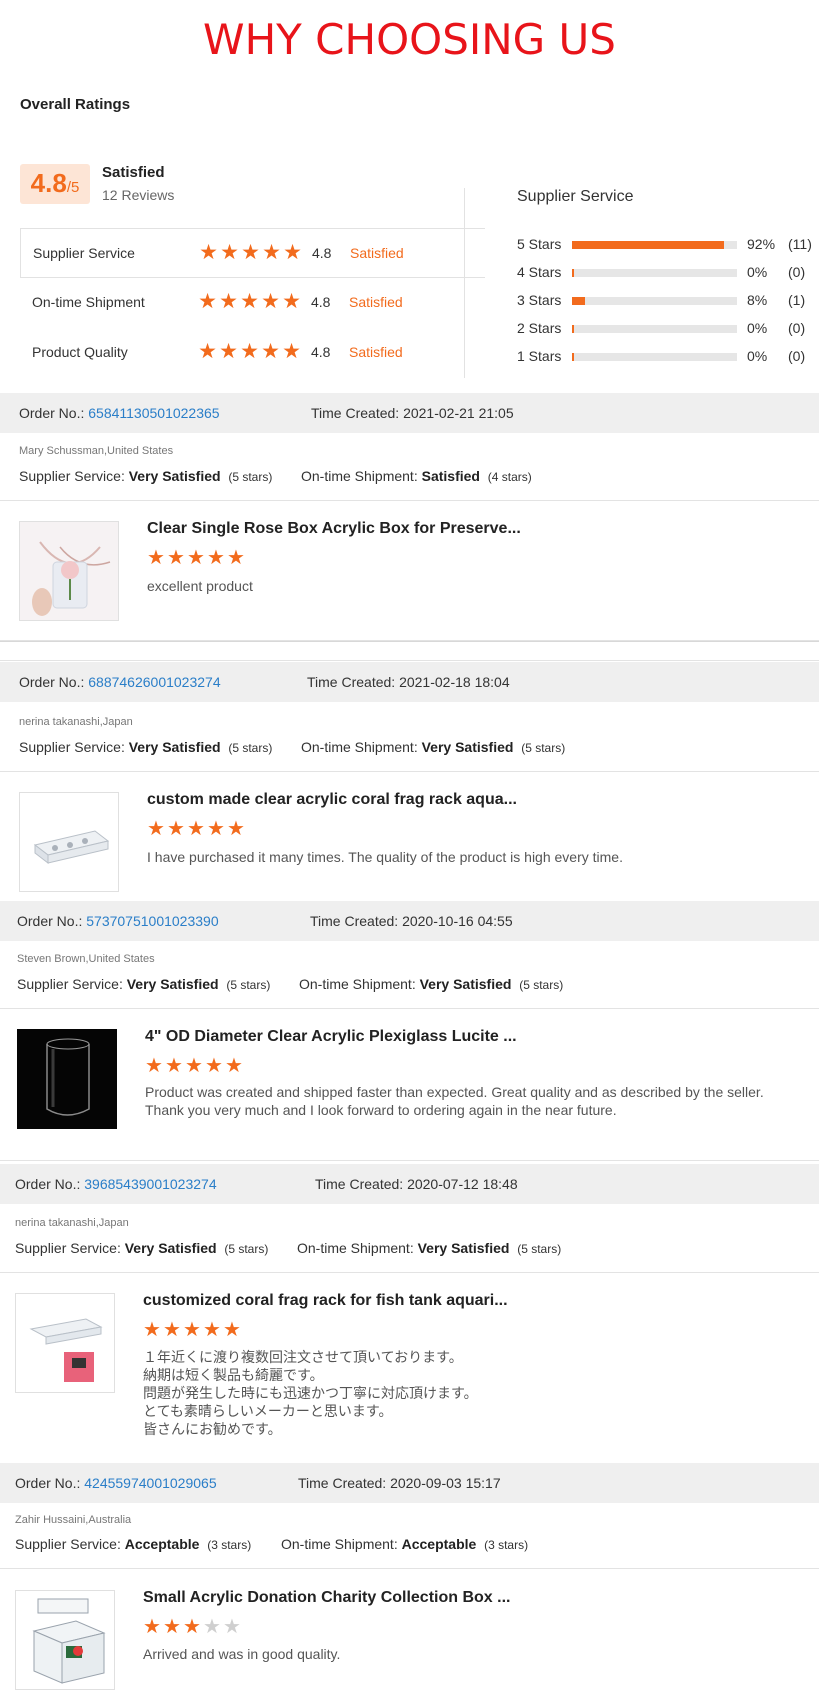 The width and height of the screenshot is (819, 1706). What do you see at coordinates (154, 682) in the screenshot?
I see `order-number-link: 68874626001023274` at bounding box center [154, 682].